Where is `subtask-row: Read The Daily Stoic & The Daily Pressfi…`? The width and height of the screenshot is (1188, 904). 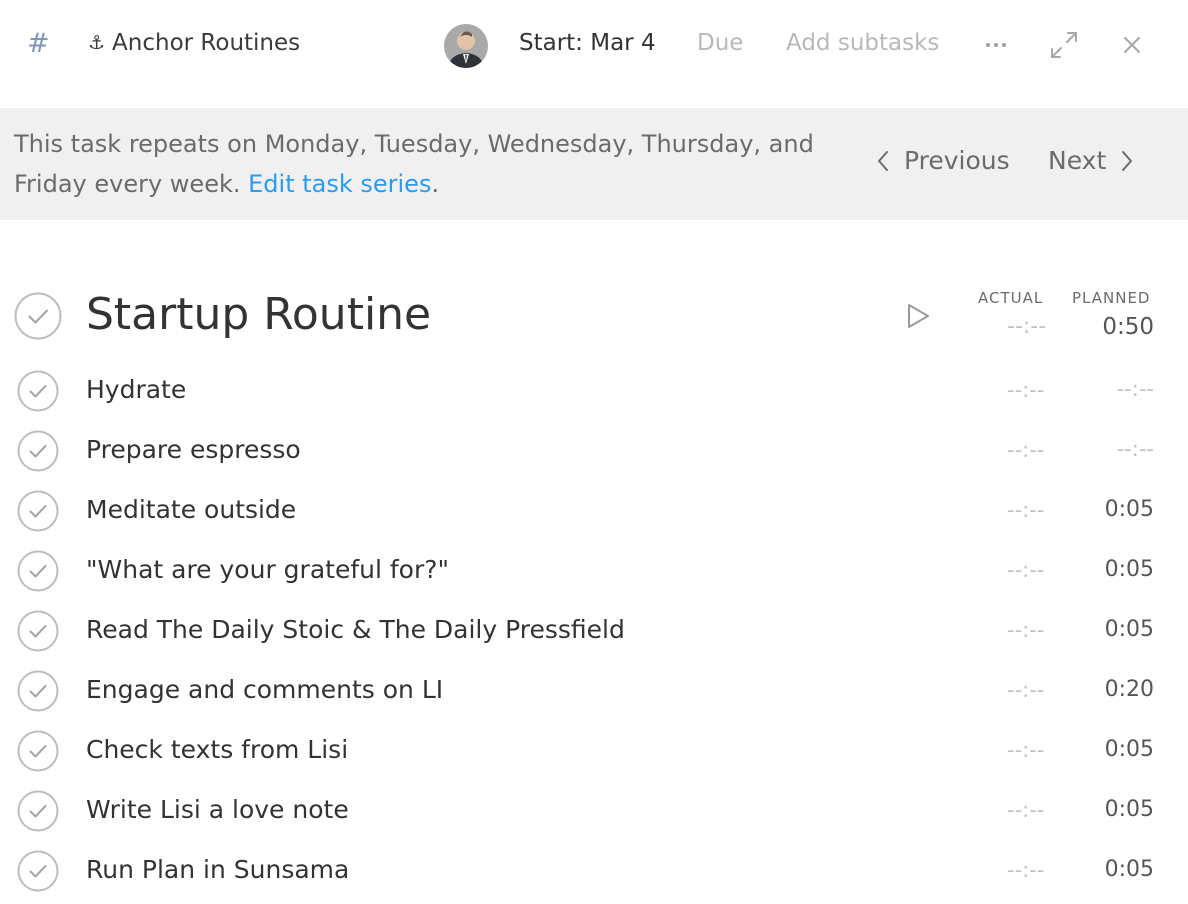 subtask-row: Read The Daily Stoic & The Daily Pressfi… is located at coordinates (594, 630).